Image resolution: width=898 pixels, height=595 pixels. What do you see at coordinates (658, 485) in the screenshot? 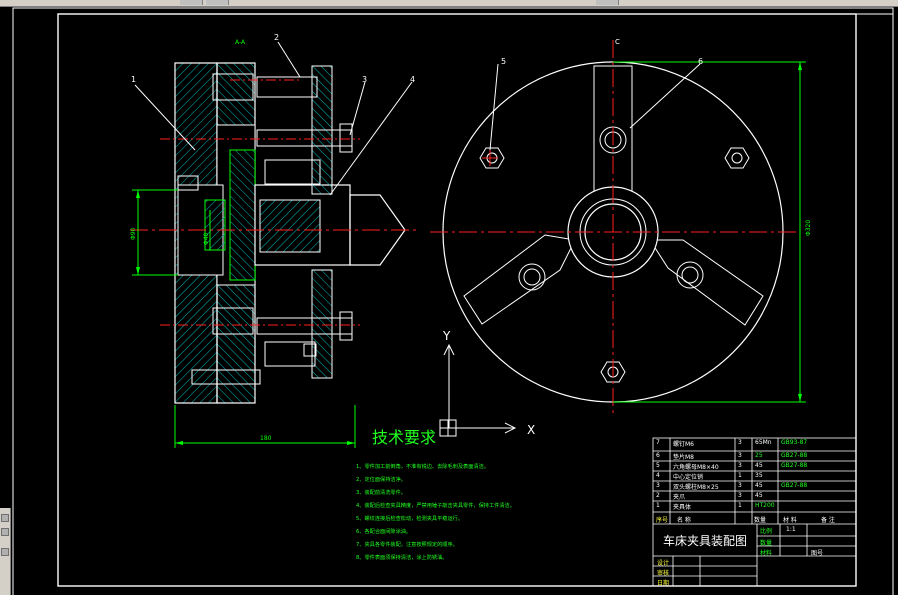
I see `bom-cell-no: 3` at bounding box center [658, 485].